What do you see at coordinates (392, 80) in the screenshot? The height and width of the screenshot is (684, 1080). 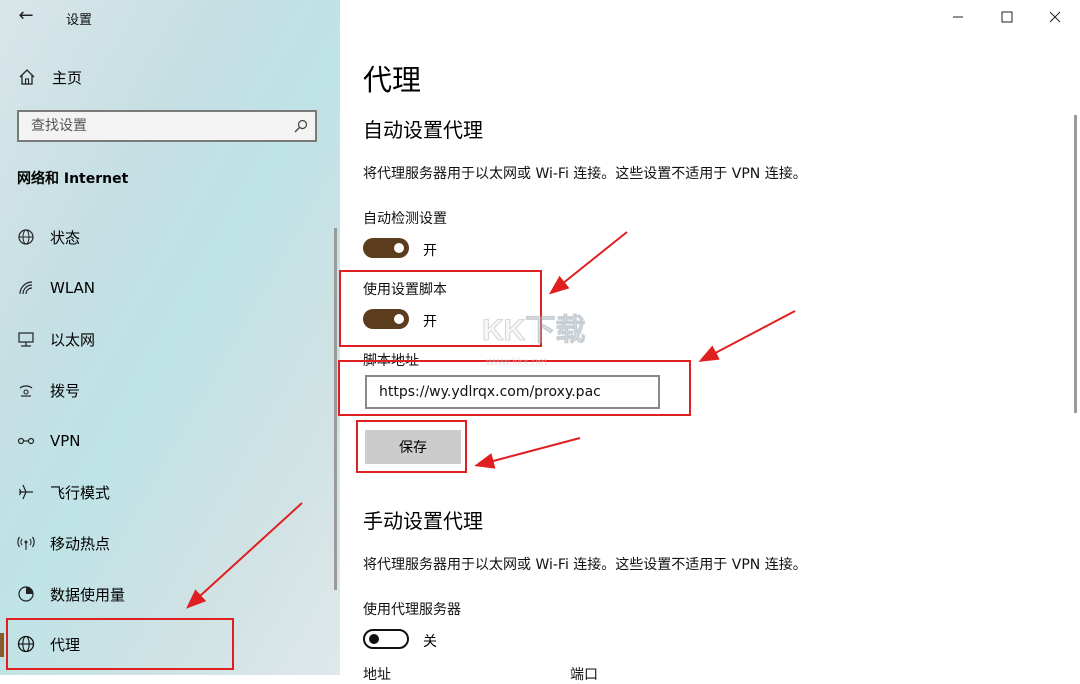 I see `page-title: 代理` at bounding box center [392, 80].